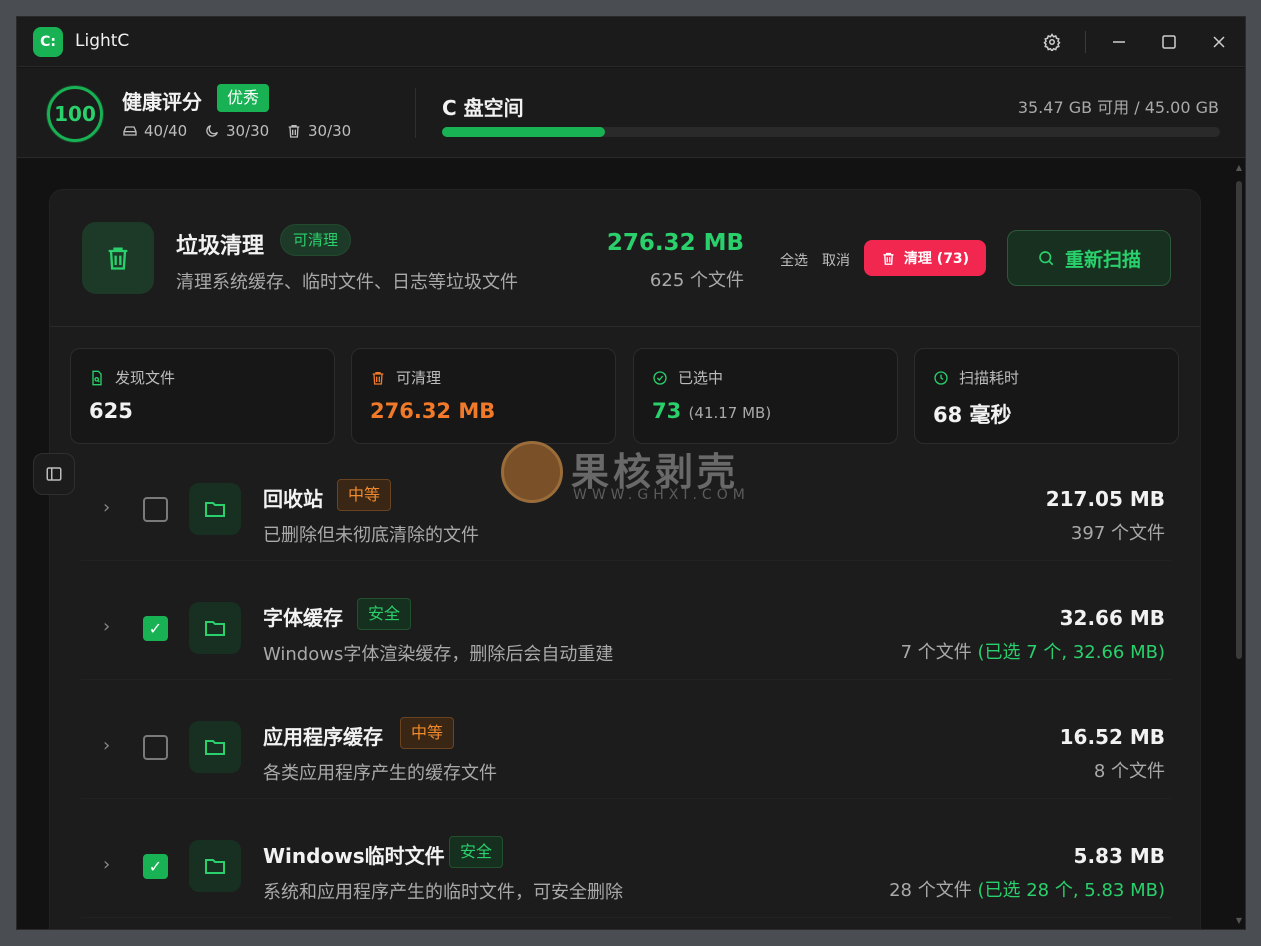 This screenshot has height=946, width=1261. I want to click on clean-button: 清理 (73), so click(925, 258).